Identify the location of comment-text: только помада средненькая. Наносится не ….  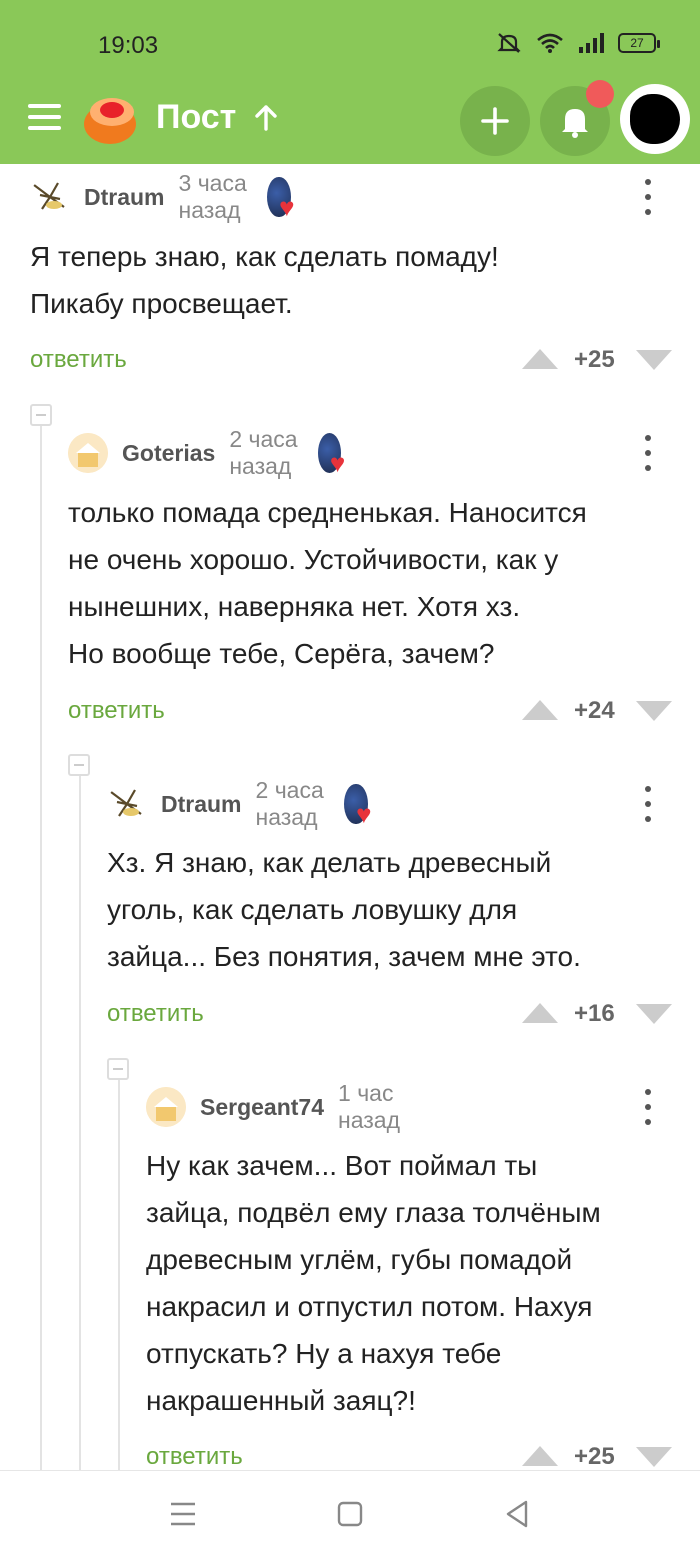
(327, 583).